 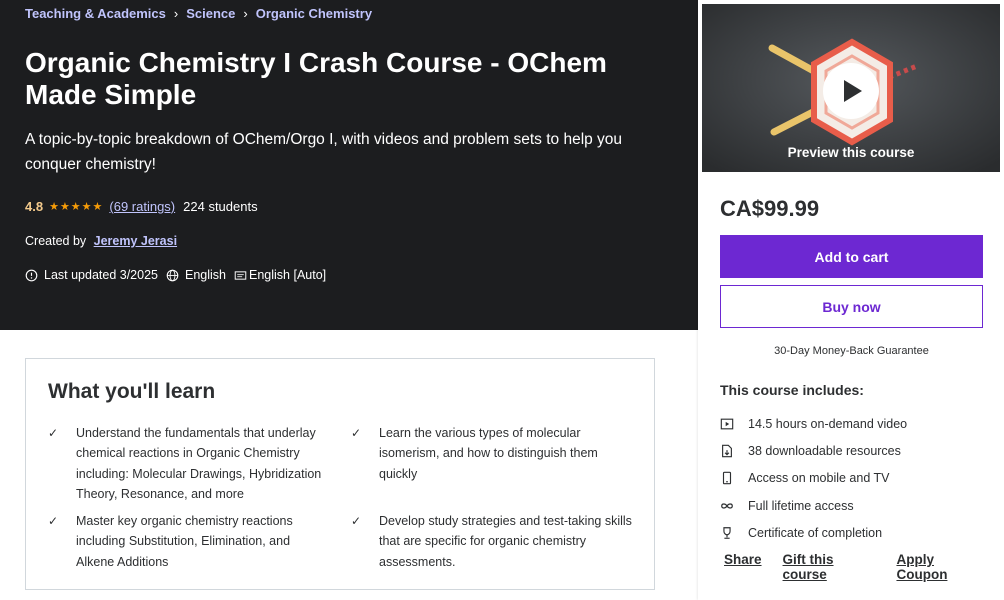 What do you see at coordinates (727, 451) in the screenshot?
I see `file-download-icon` at bounding box center [727, 451].